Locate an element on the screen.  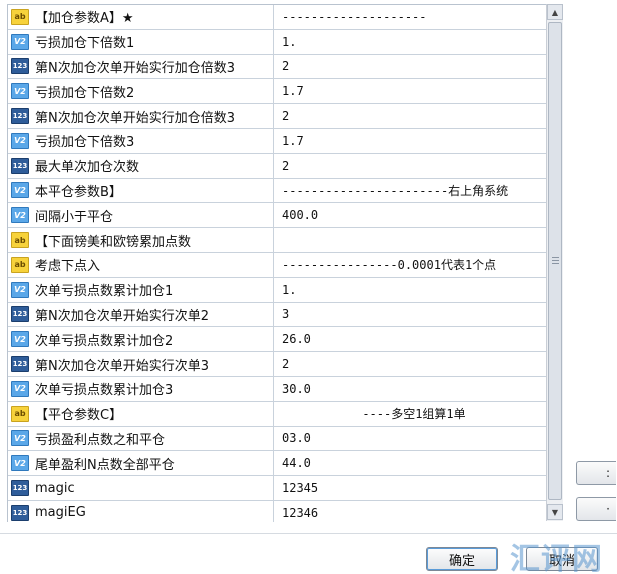
param-row: 123 第N次加仓次单开始实行次单2 3 is located at coordinates (277, 315).